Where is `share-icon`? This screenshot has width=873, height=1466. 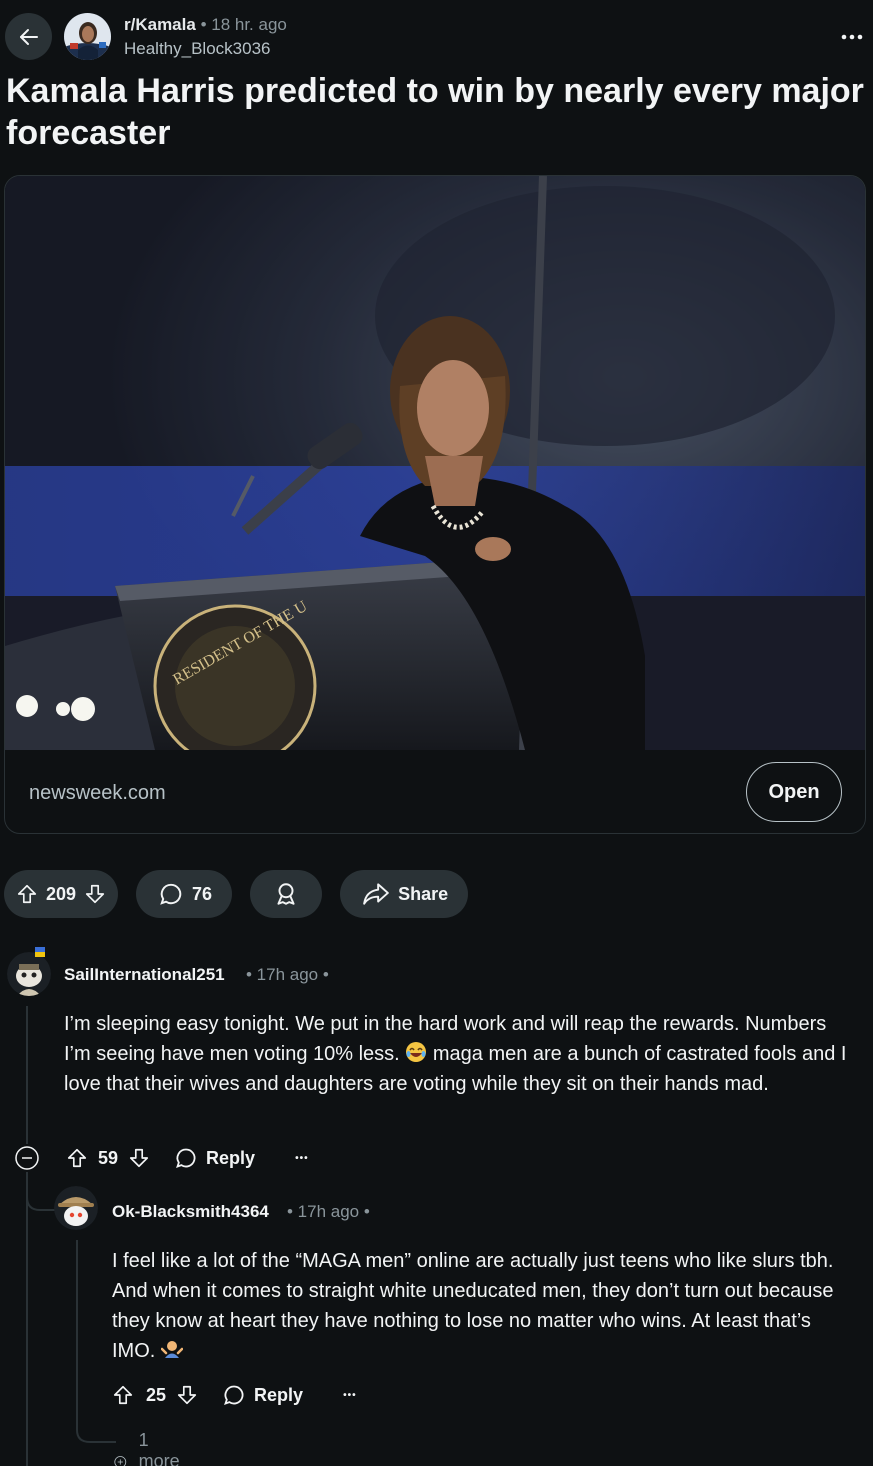 share-icon is located at coordinates (376, 894).